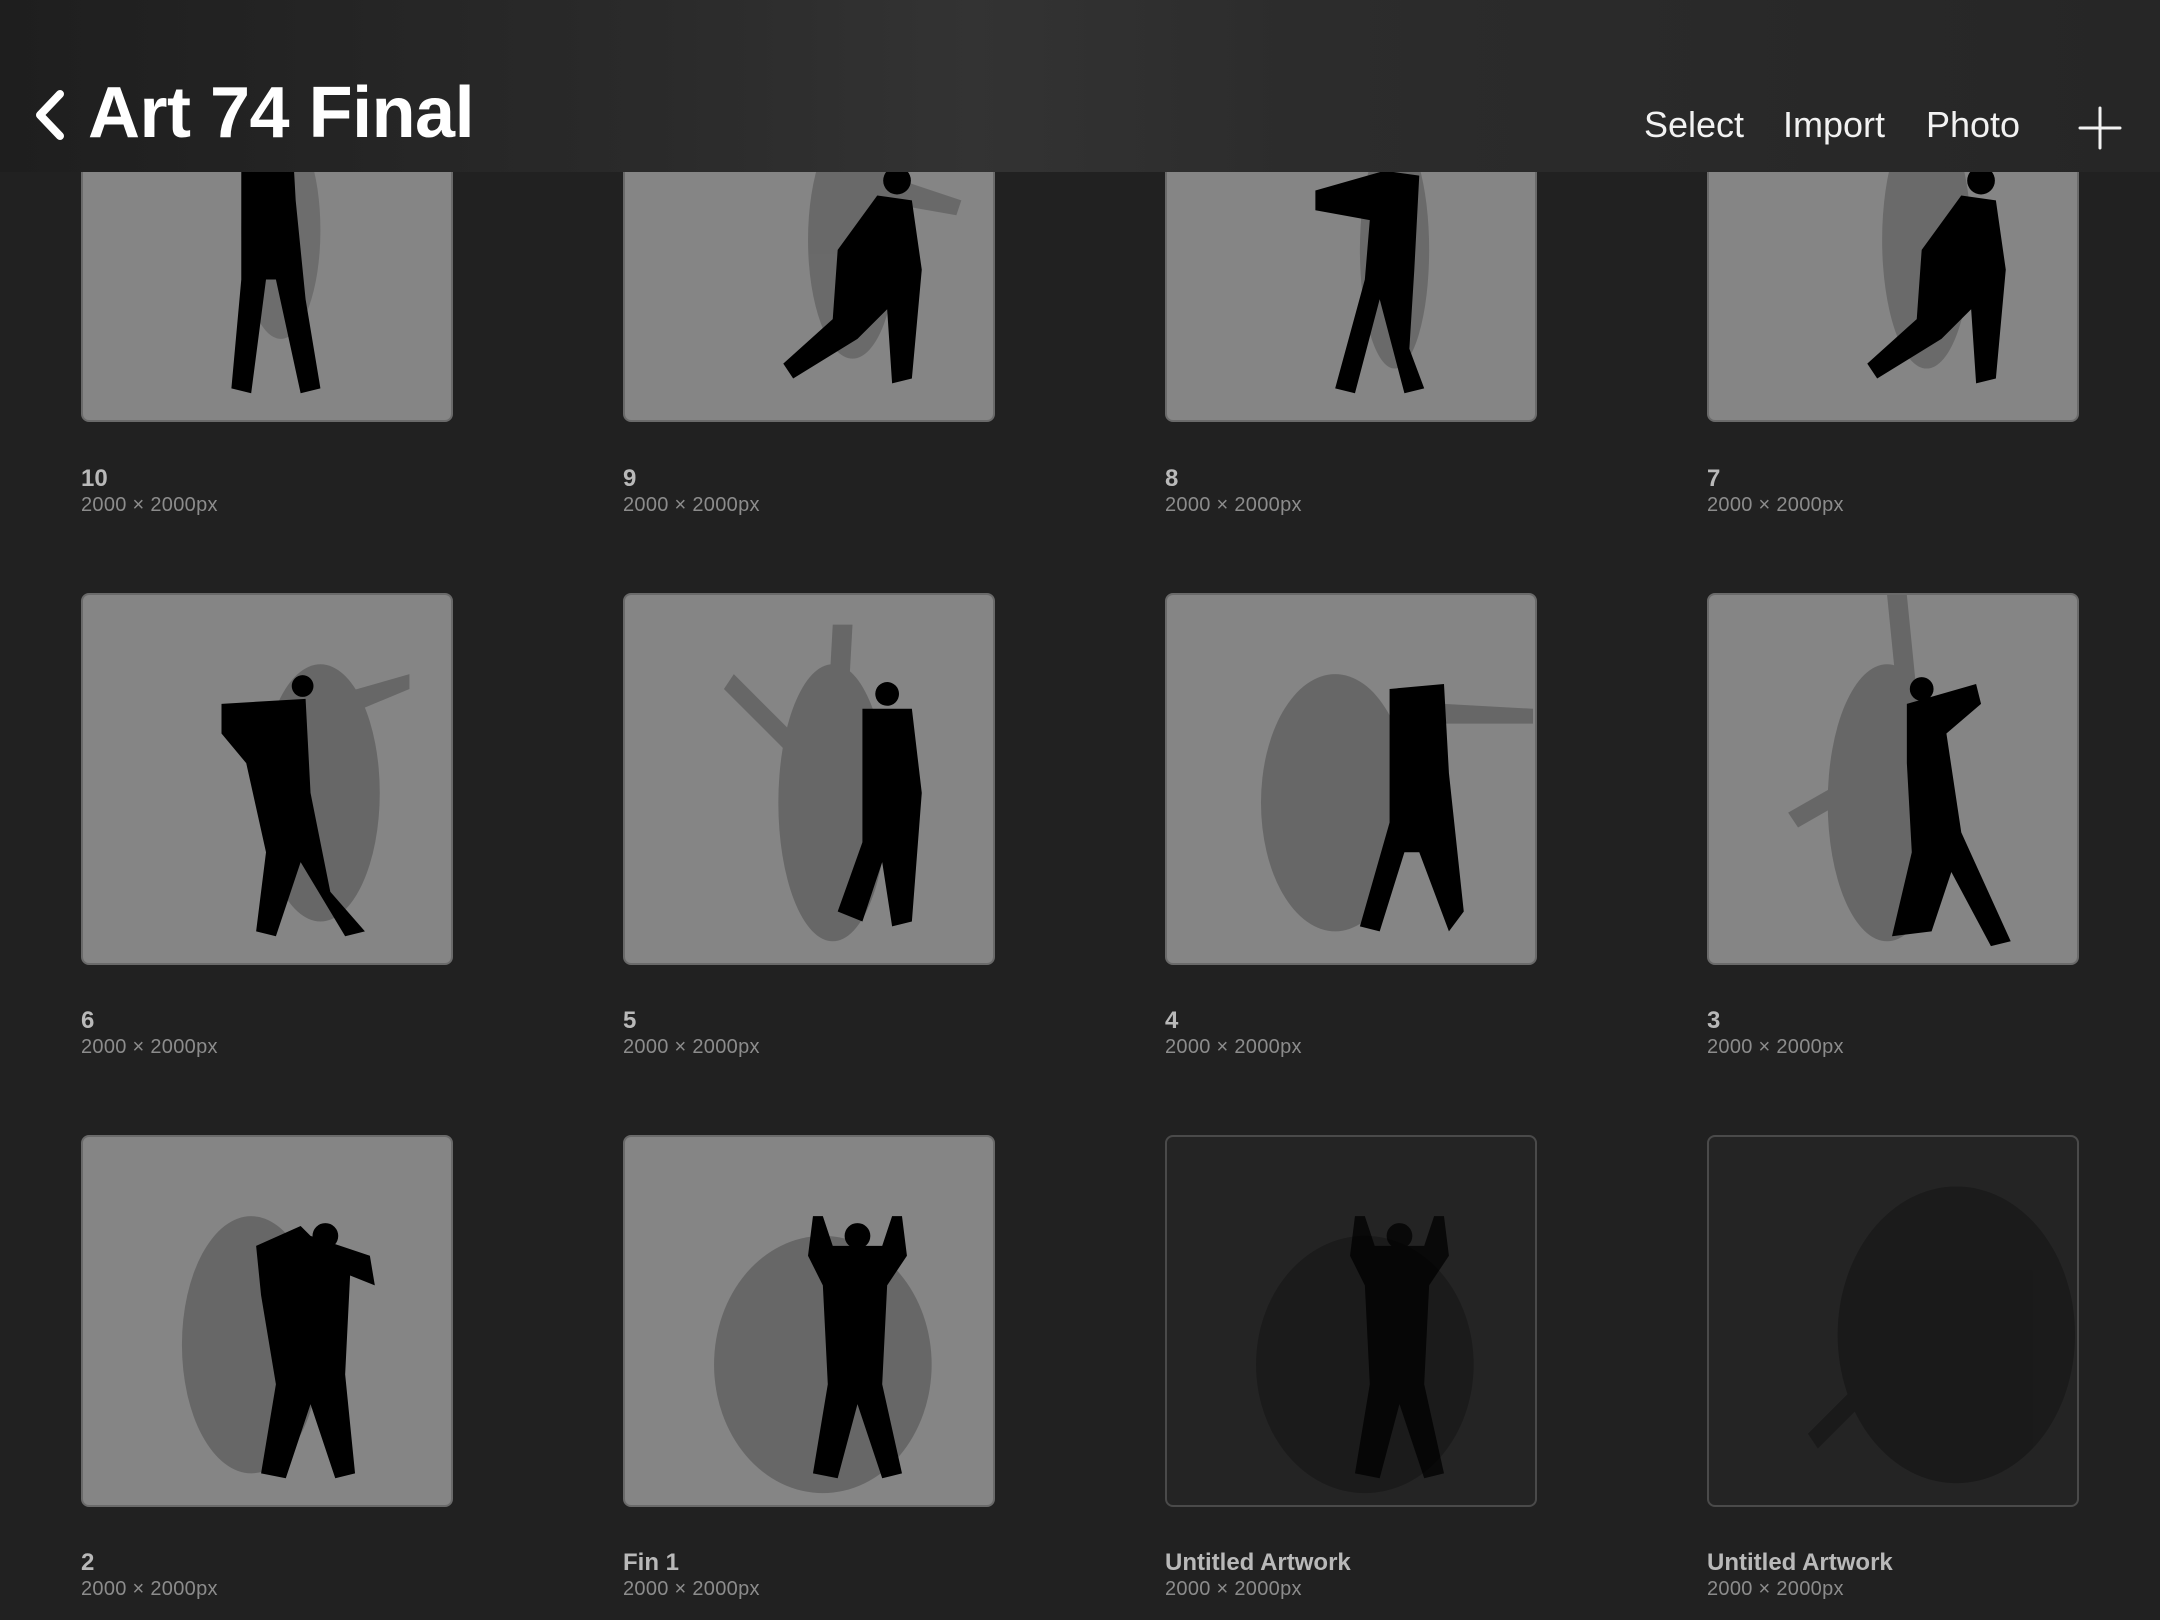 The width and height of the screenshot is (2160, 1620). What do you see at coordinates (281, 113) in the screenshot?
I see `page-title: Art 74 Final` at bounding box center [281, 113].